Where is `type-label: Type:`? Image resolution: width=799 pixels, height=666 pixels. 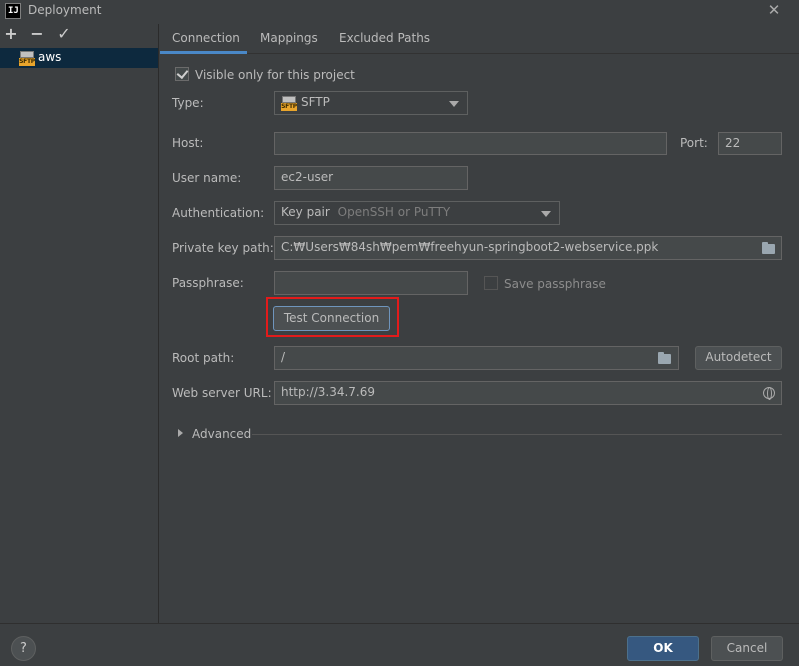 type-label: Type: is located at coordinates (188, 103).